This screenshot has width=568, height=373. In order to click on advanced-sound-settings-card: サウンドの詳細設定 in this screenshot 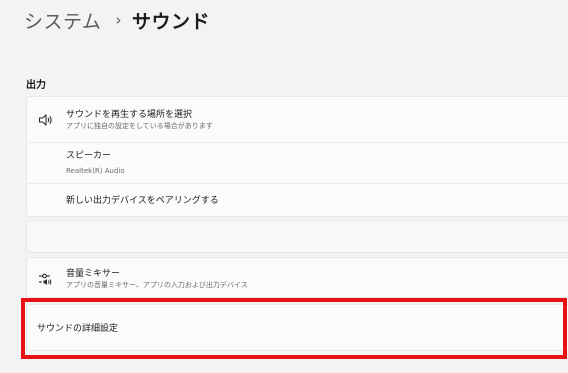, I will do `click(297, 327)`.